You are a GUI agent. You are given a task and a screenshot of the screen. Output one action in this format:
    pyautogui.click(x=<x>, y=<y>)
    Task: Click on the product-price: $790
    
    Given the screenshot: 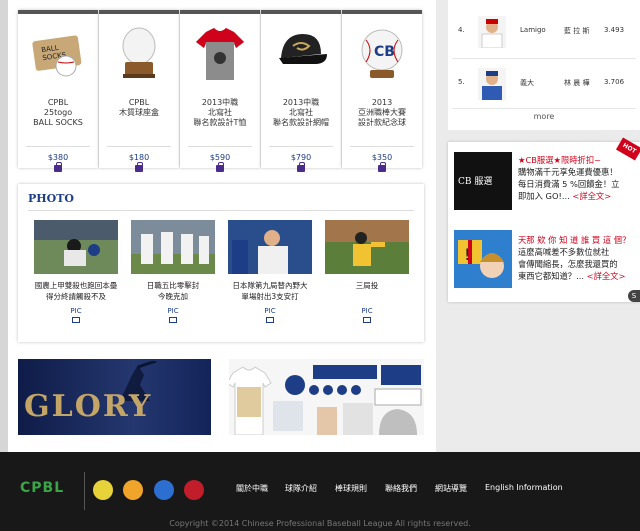 What is the action you would take?
    pyautogui.click(x=301, y=157)
    